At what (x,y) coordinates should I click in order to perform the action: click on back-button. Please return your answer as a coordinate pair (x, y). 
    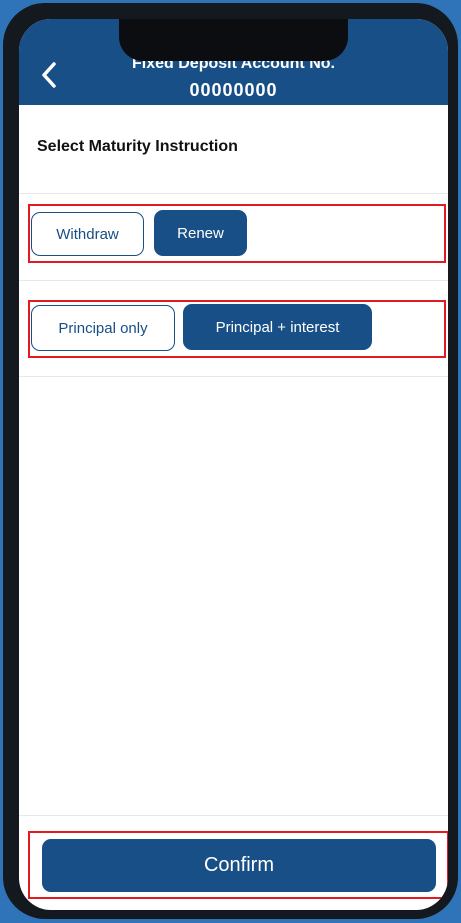
    Looking at the image, I should click on (49, 75).